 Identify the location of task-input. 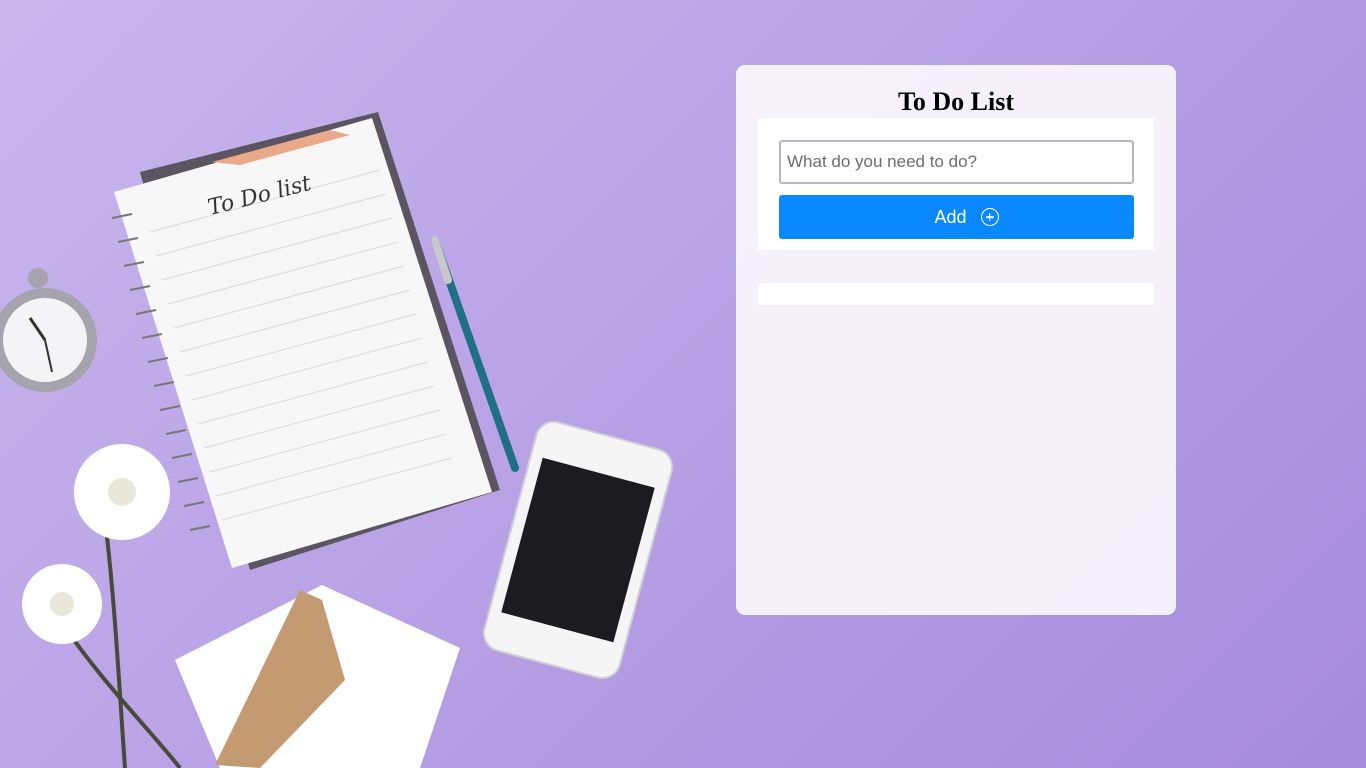
(956, 162).